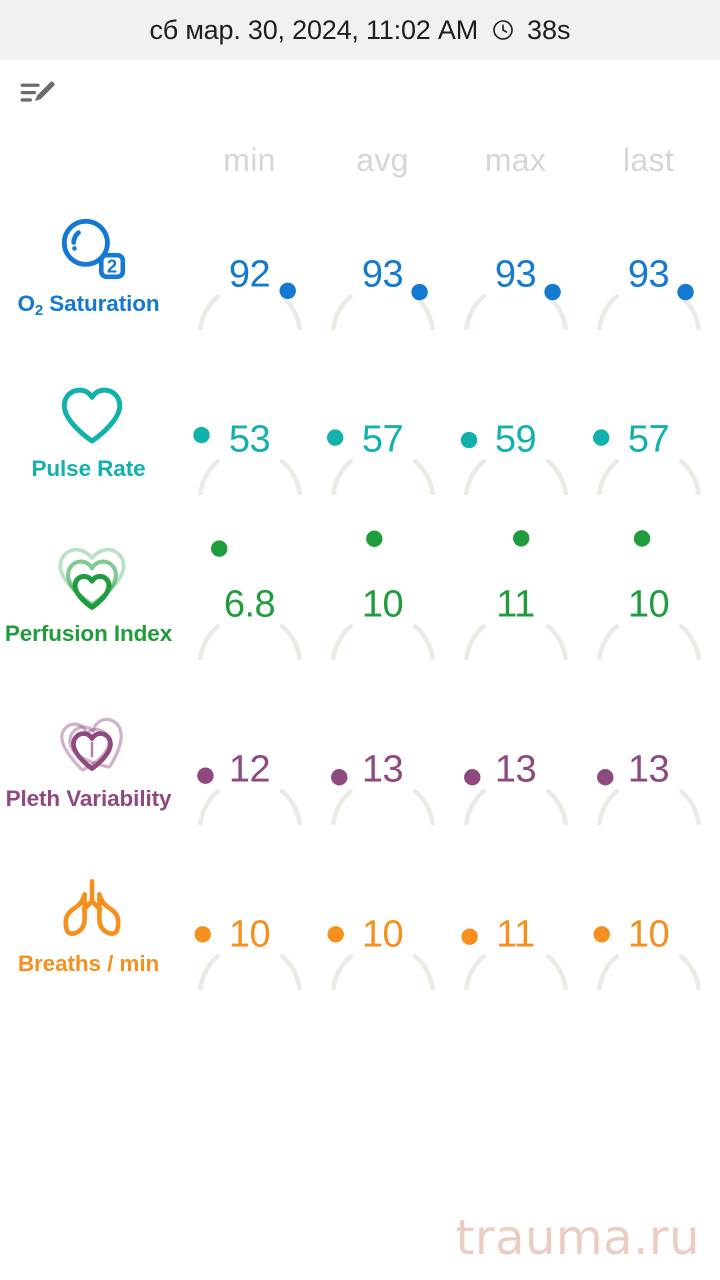  I want to click on metric-row-perfusion-index: Perfusion Index 6.8 10 11 10, so click(360, 604).